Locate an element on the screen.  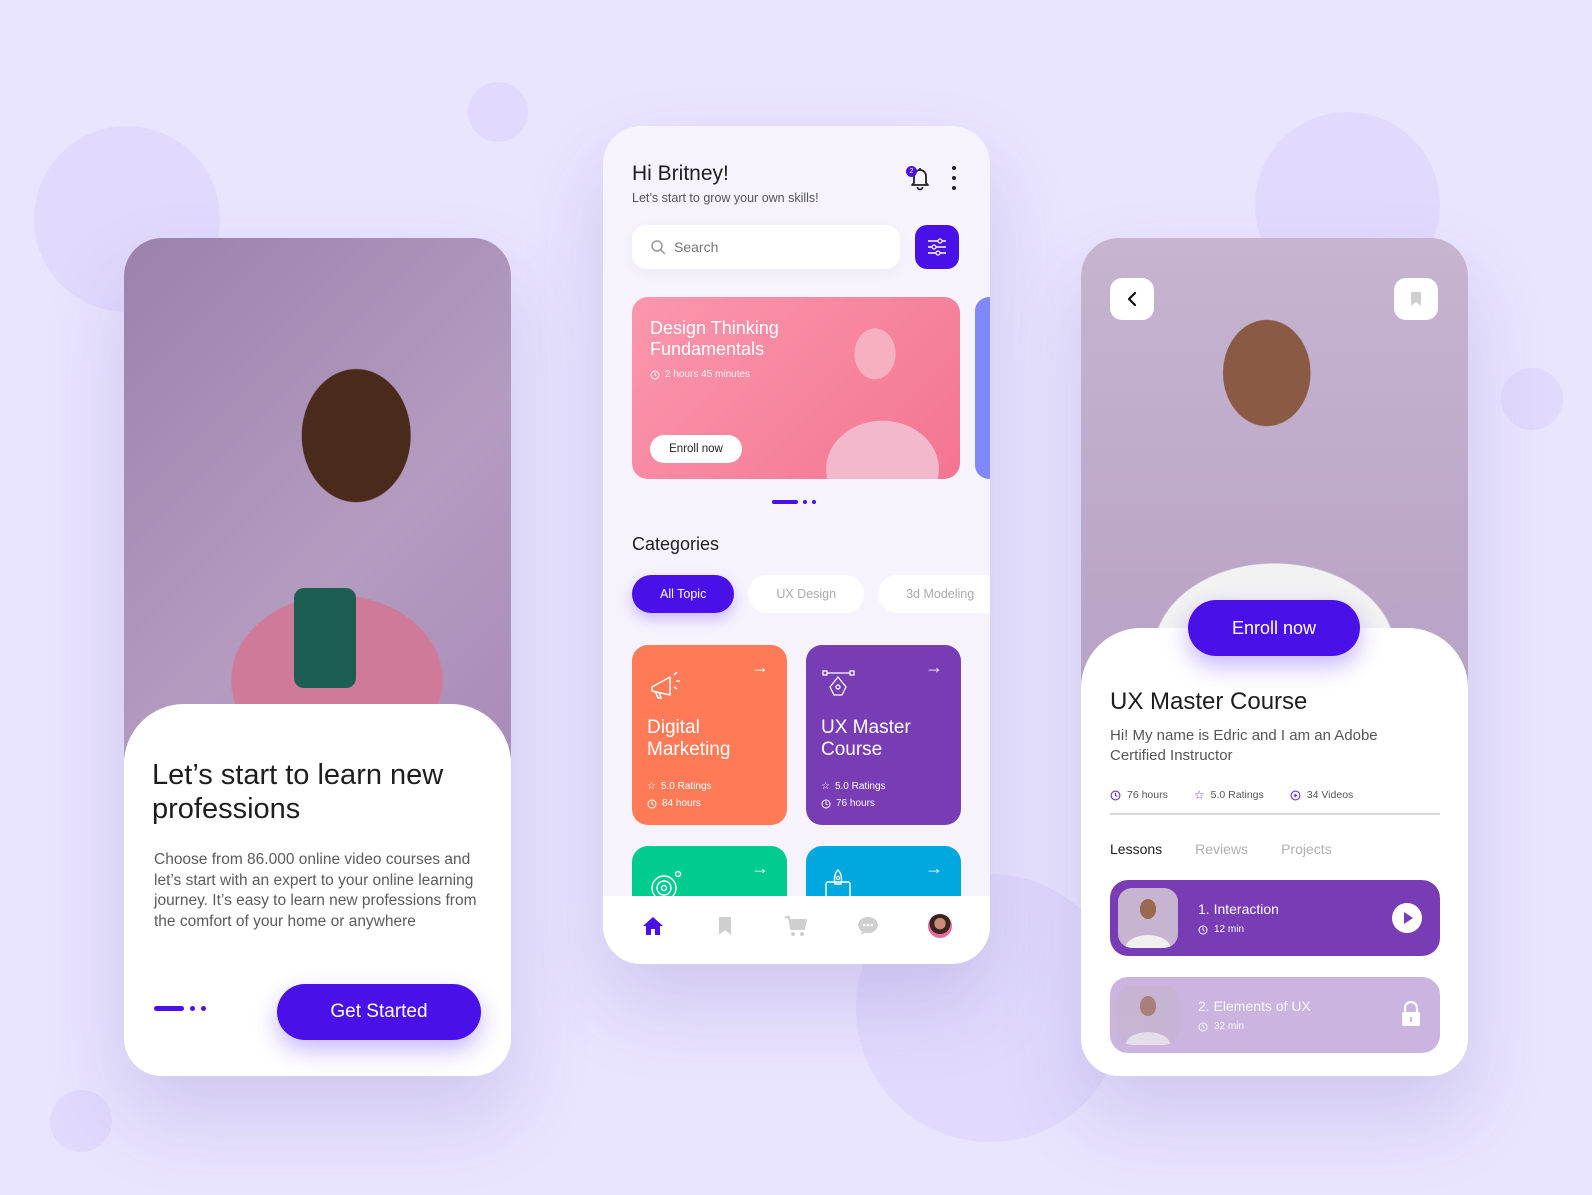
stat-ratings: ☆ 5.0 Ratings is located at coordinates (1229, 795).